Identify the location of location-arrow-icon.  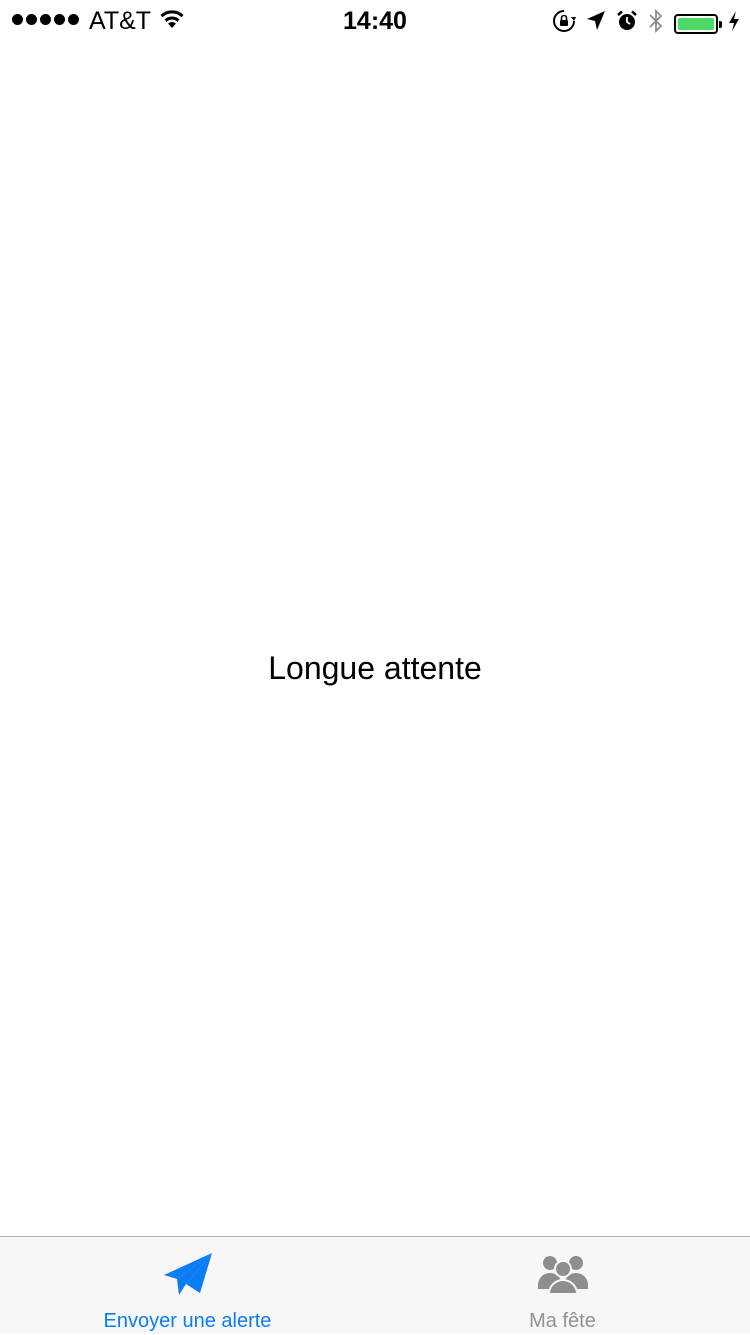
(596, 23).